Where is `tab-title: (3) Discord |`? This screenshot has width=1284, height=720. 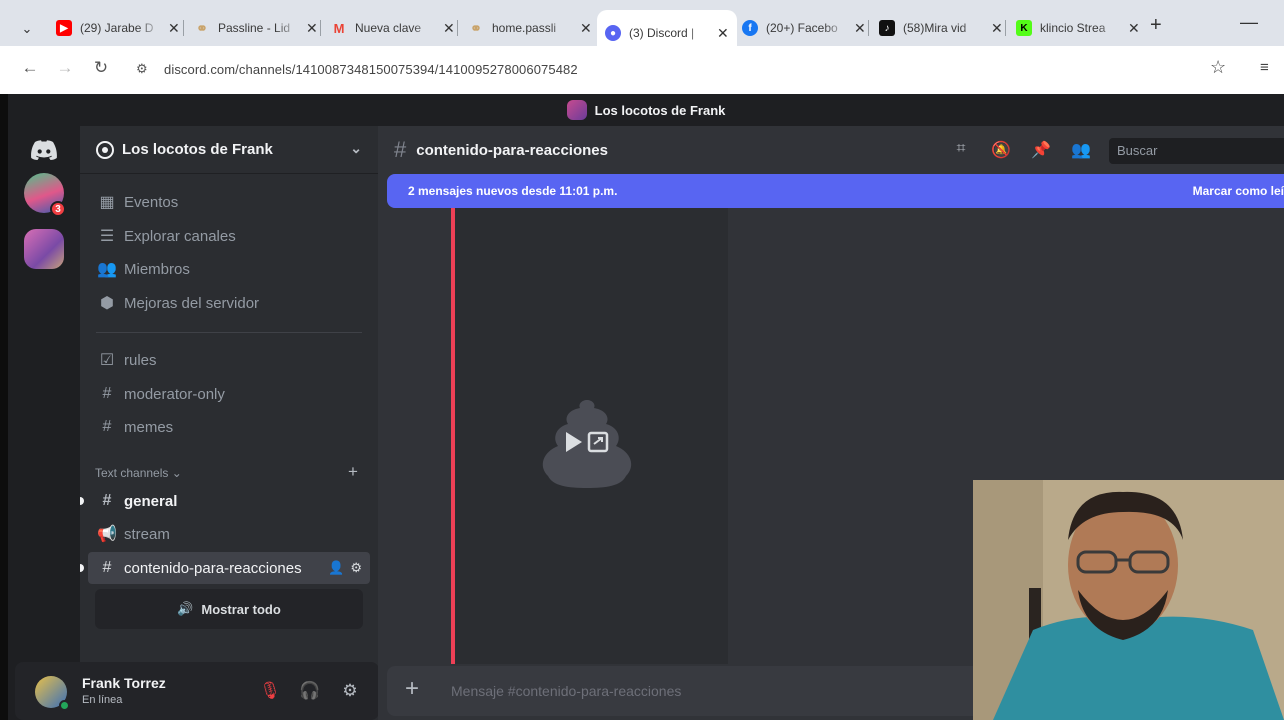 tab-title: (3) Discord | is located at coordinates (662, 33).